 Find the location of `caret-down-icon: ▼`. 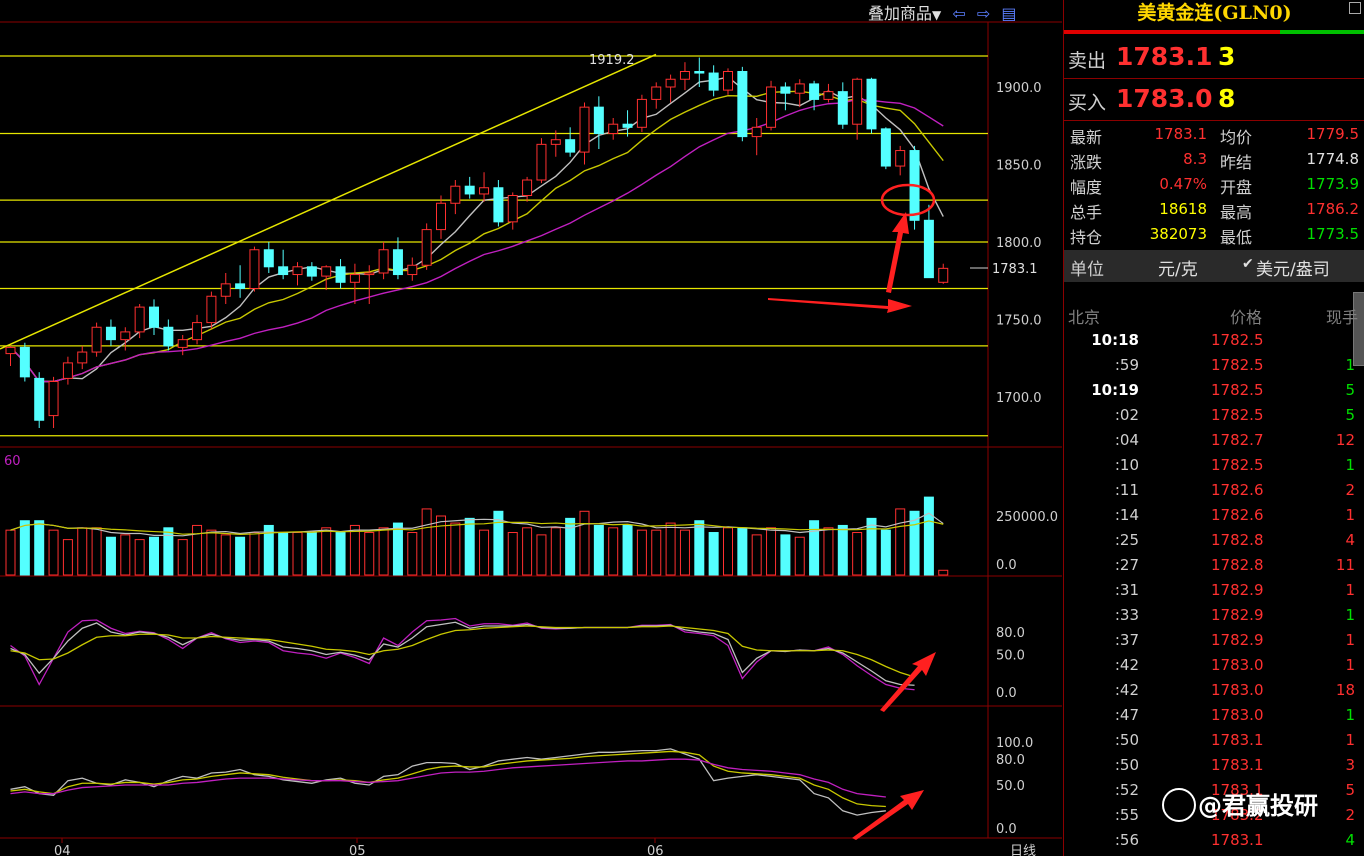

caret-down-icon: ▼ is located at coordinates (936, 15).